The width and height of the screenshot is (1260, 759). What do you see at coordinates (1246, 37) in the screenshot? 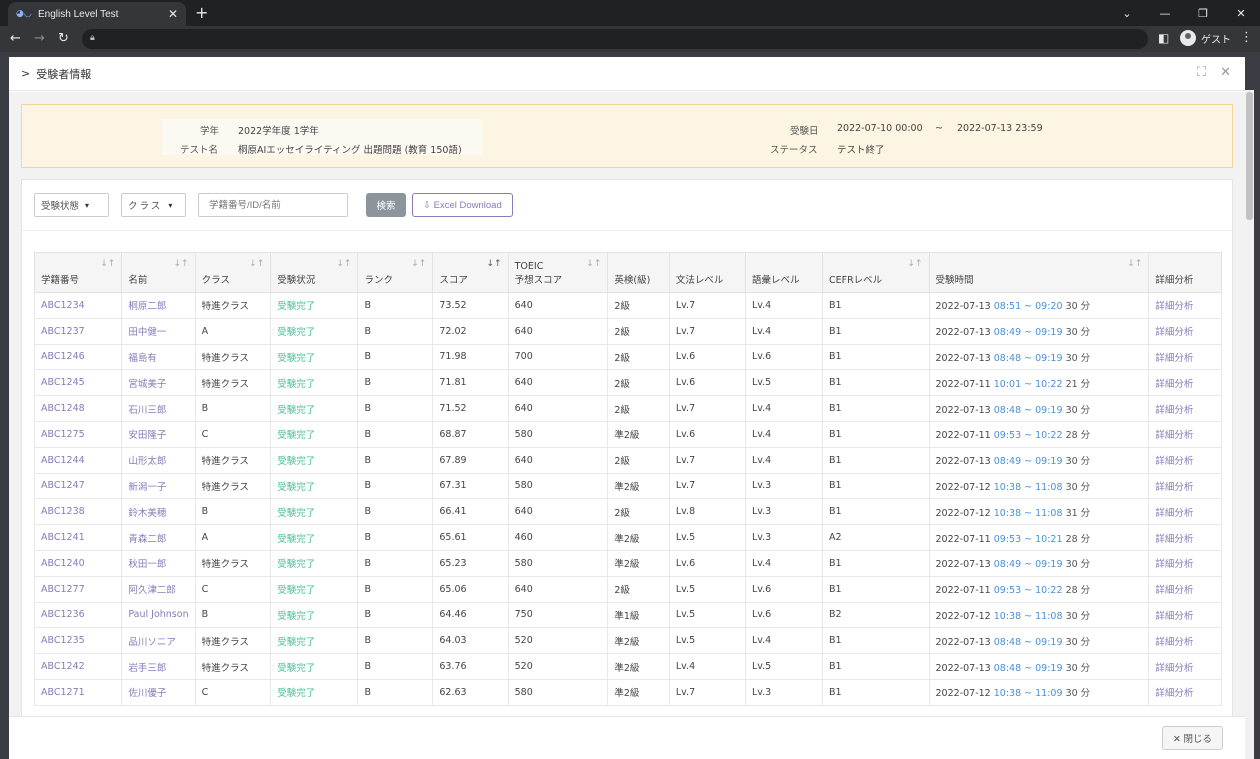
I see `more-menu-icon: ⋮` at bounding box center [1246, 37].